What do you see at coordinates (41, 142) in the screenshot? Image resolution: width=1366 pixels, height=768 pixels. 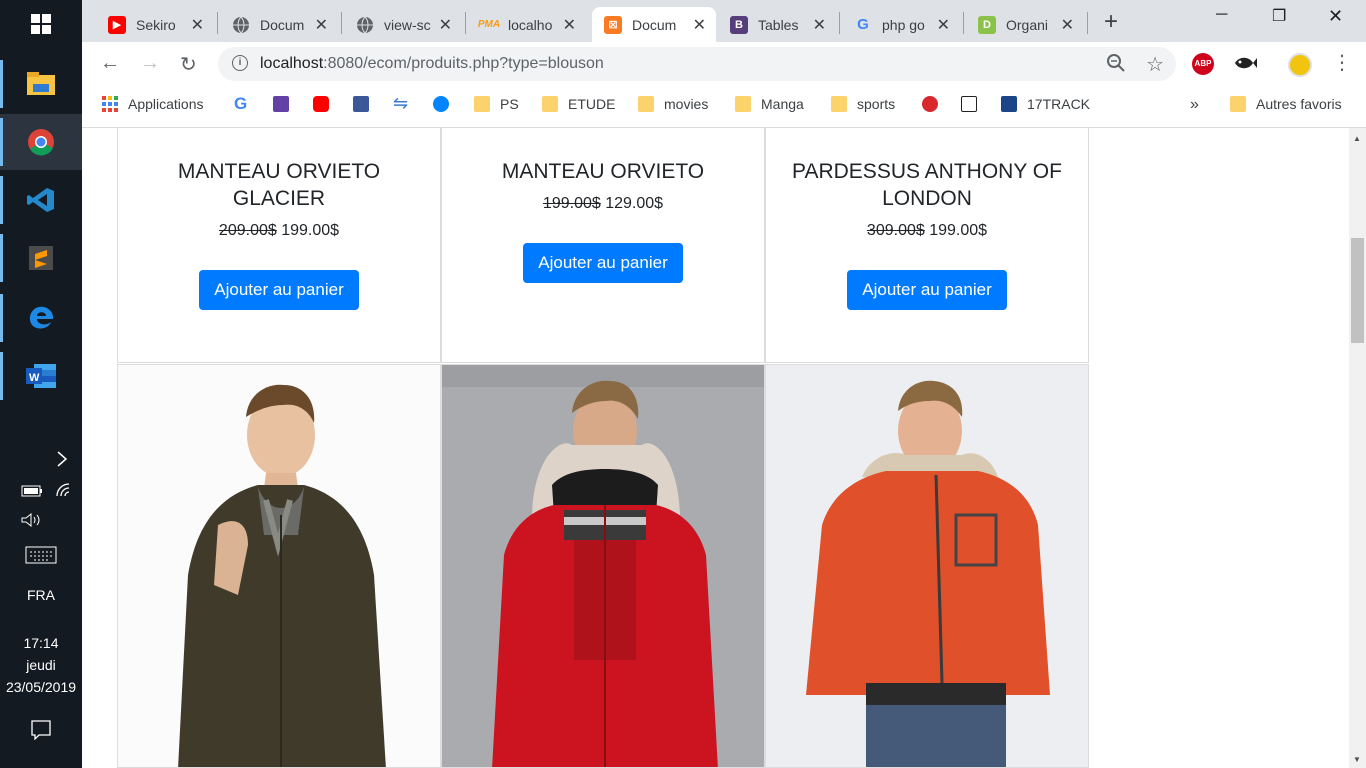 I see `chrome-taskbar-icon` at bounding box center [41, 142].